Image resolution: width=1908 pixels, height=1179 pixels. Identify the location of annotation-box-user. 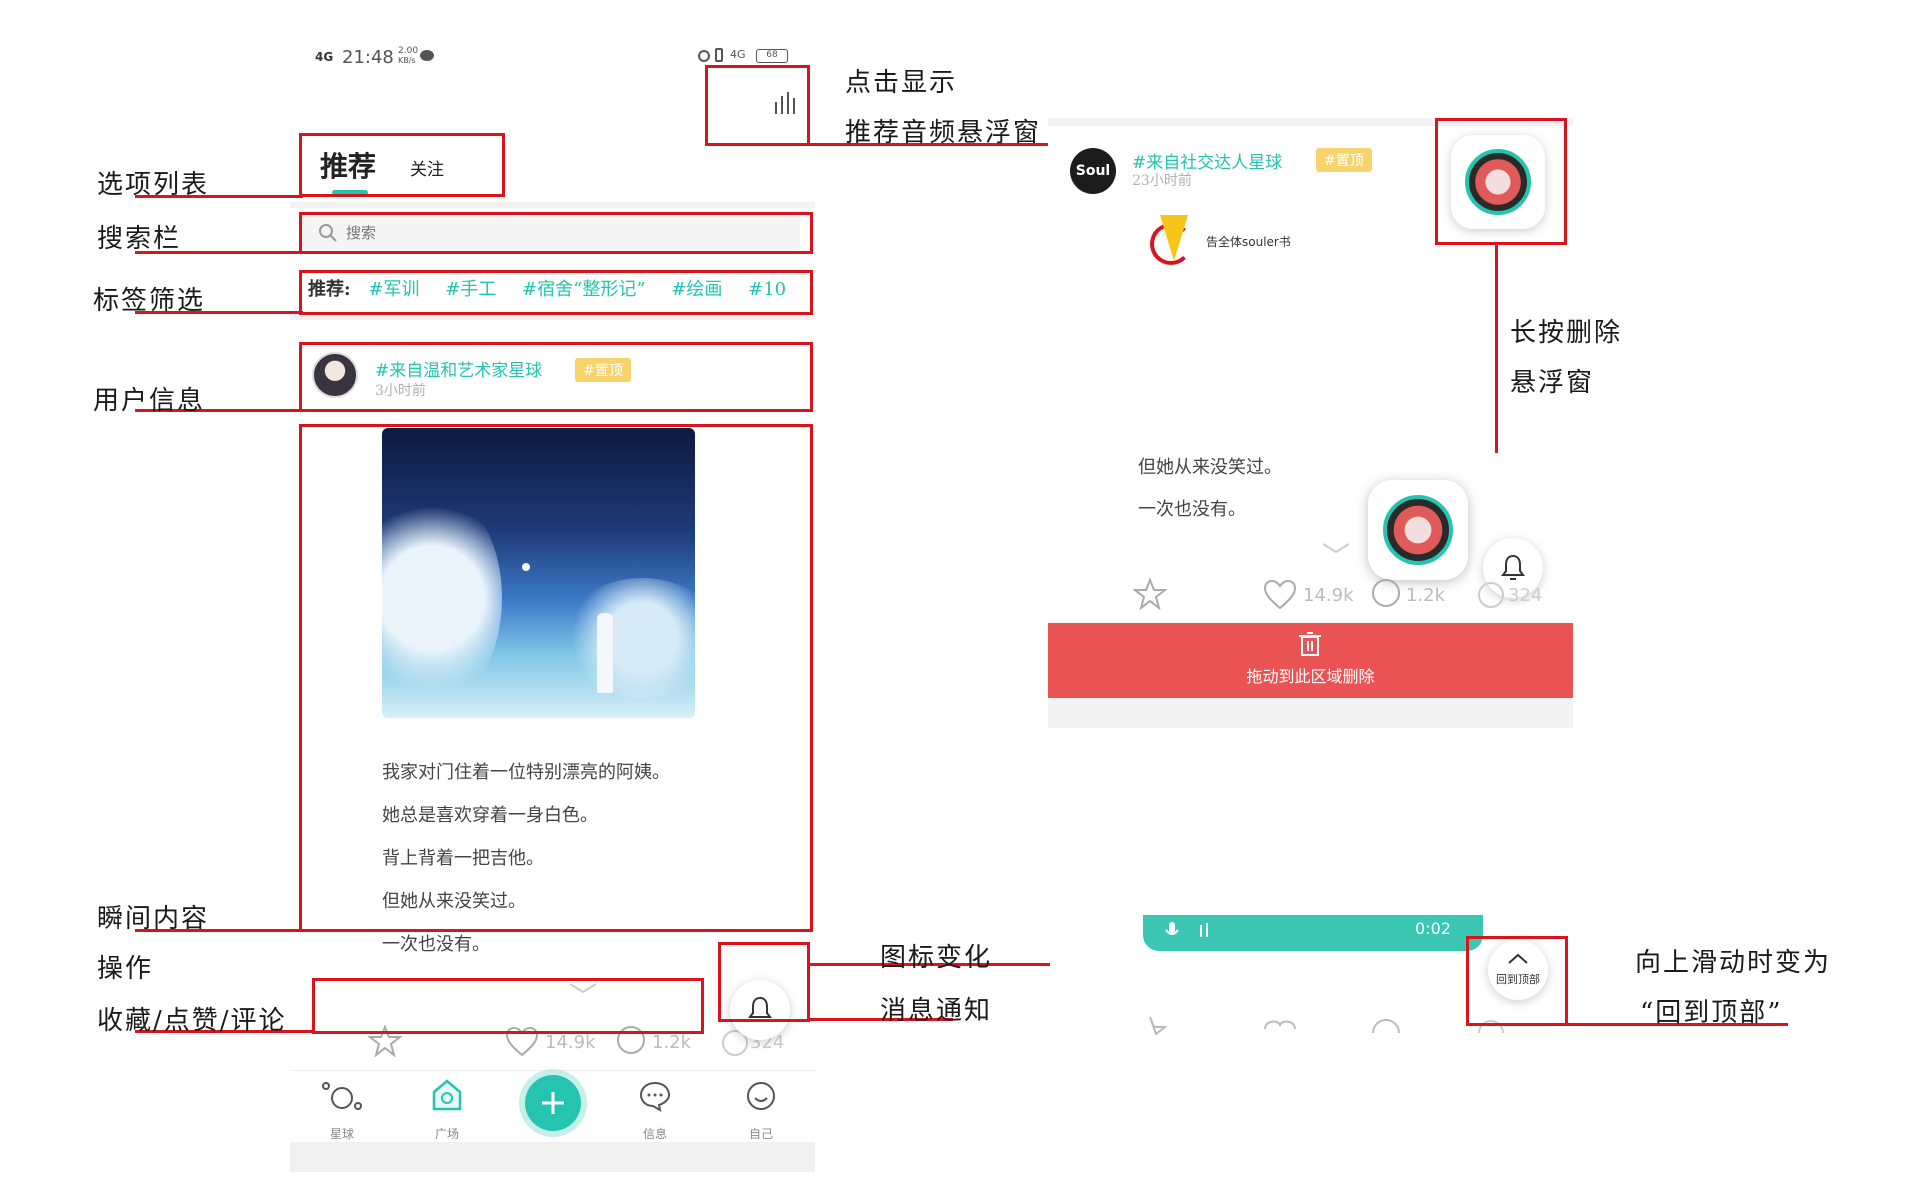
(556, 377).